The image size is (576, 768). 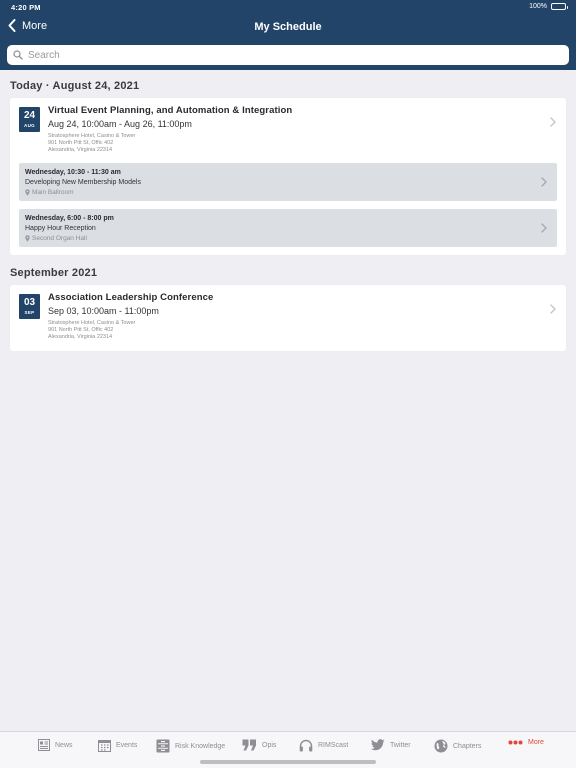 I want to click on tab-label: RIMScast, so click(x=333, y=745).